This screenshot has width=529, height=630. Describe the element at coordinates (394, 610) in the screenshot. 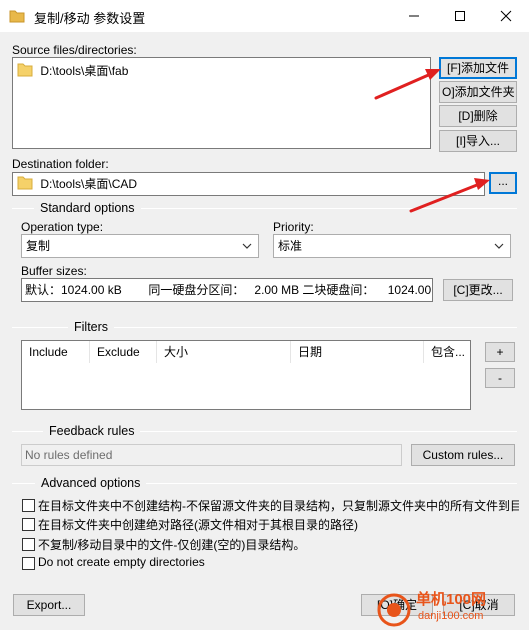

I see `watermark-logo-icon` at that location.